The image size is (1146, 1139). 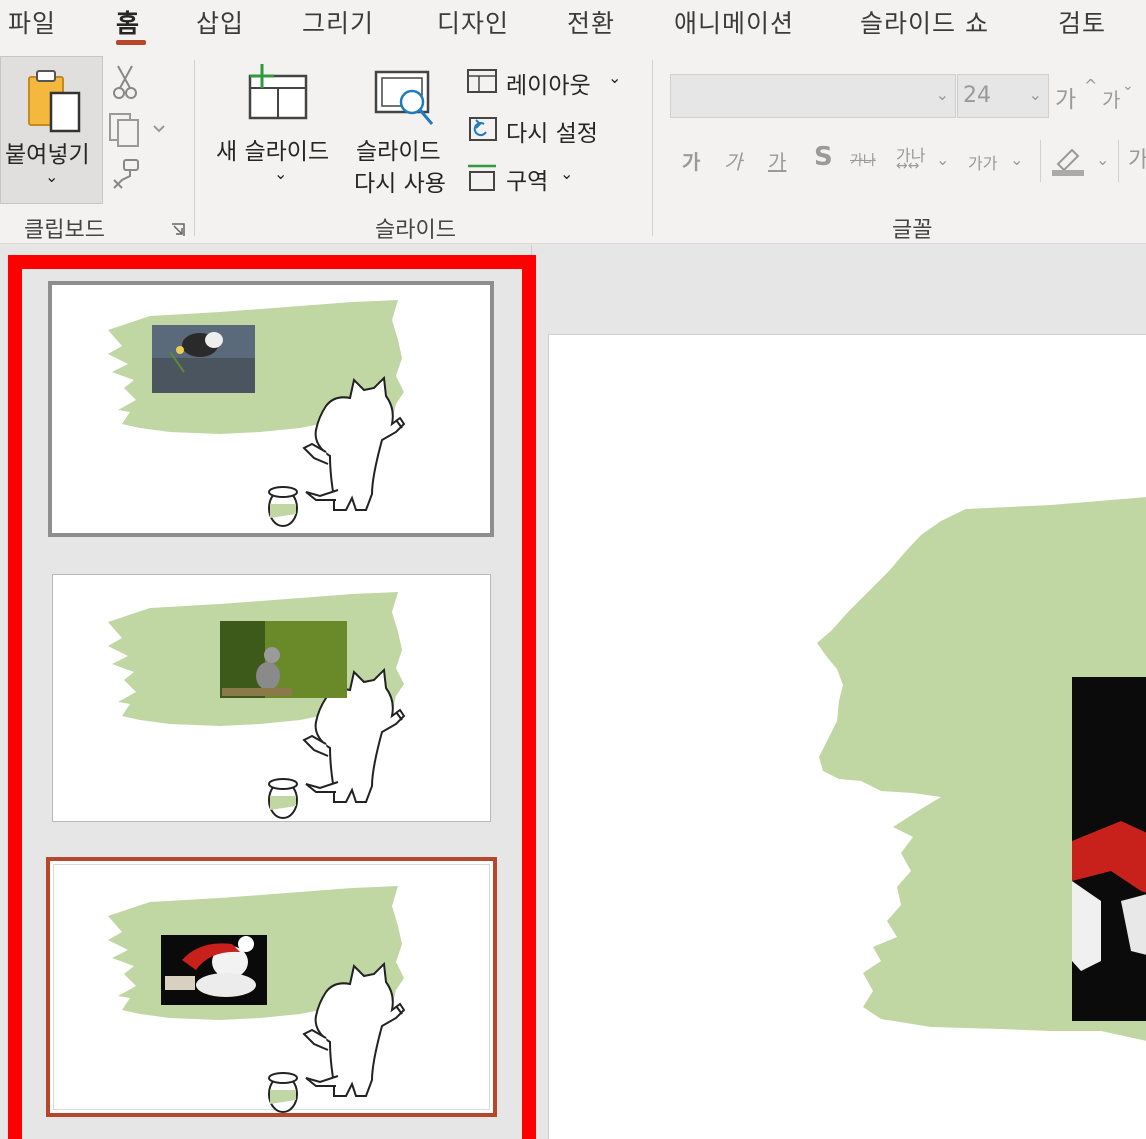 What do you see at coordinates (400, 181) in the screenshot?
I see `reuse-slides-label-2: 다시 사용` at bounding box center [400, 181].